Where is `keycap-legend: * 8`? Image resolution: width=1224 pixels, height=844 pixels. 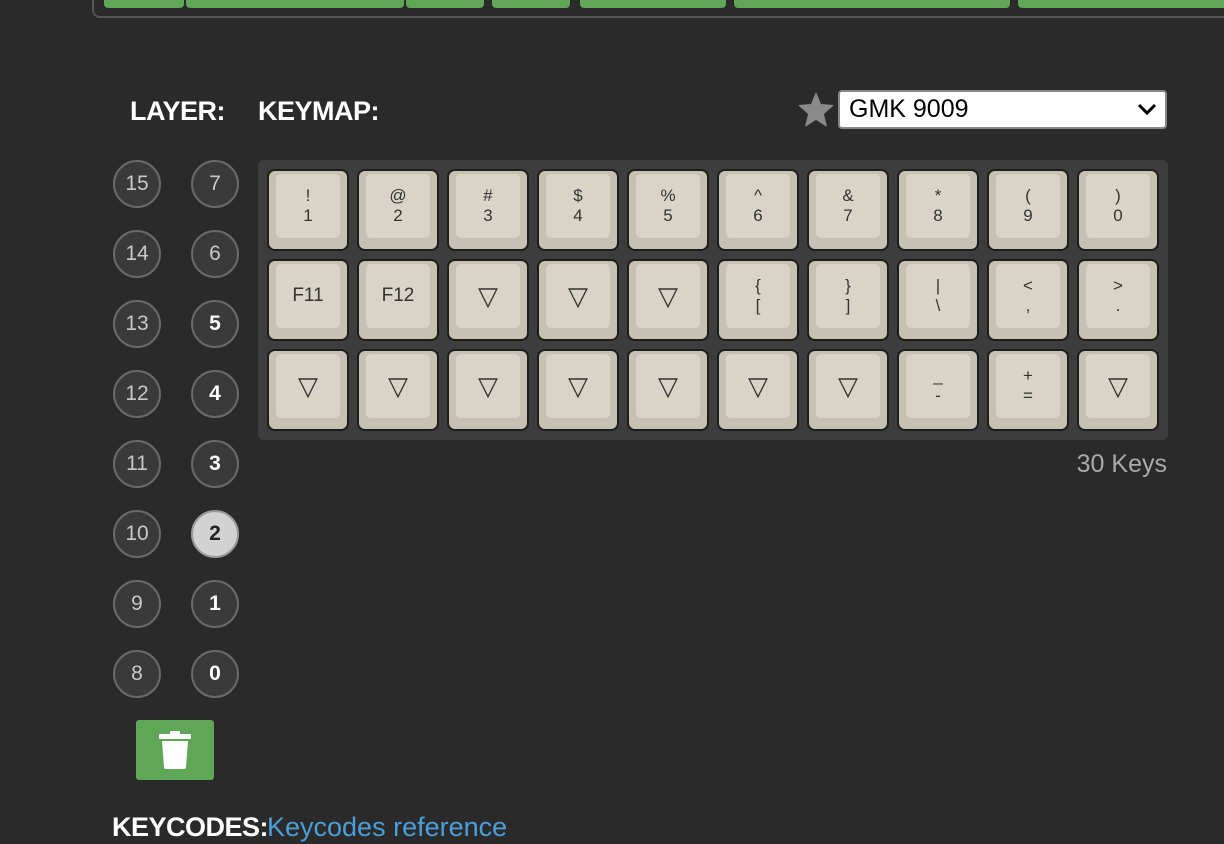 keycap-legend: * 8 is located at coordinates (938, 206).